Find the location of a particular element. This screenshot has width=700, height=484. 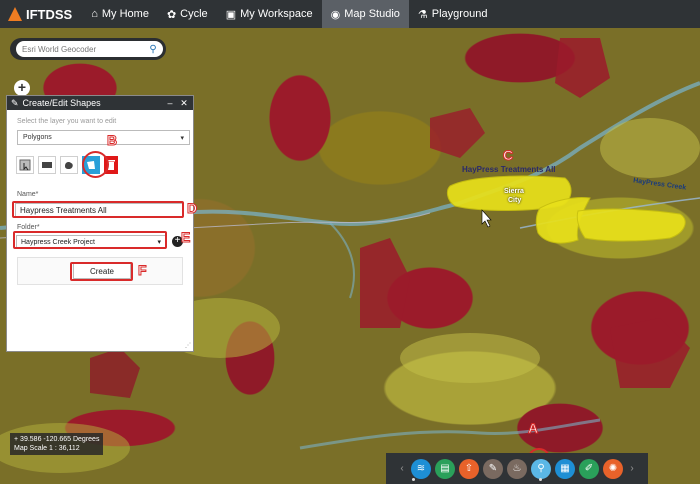

pencil-icon: ✎ is located at coordinates (493, 468).